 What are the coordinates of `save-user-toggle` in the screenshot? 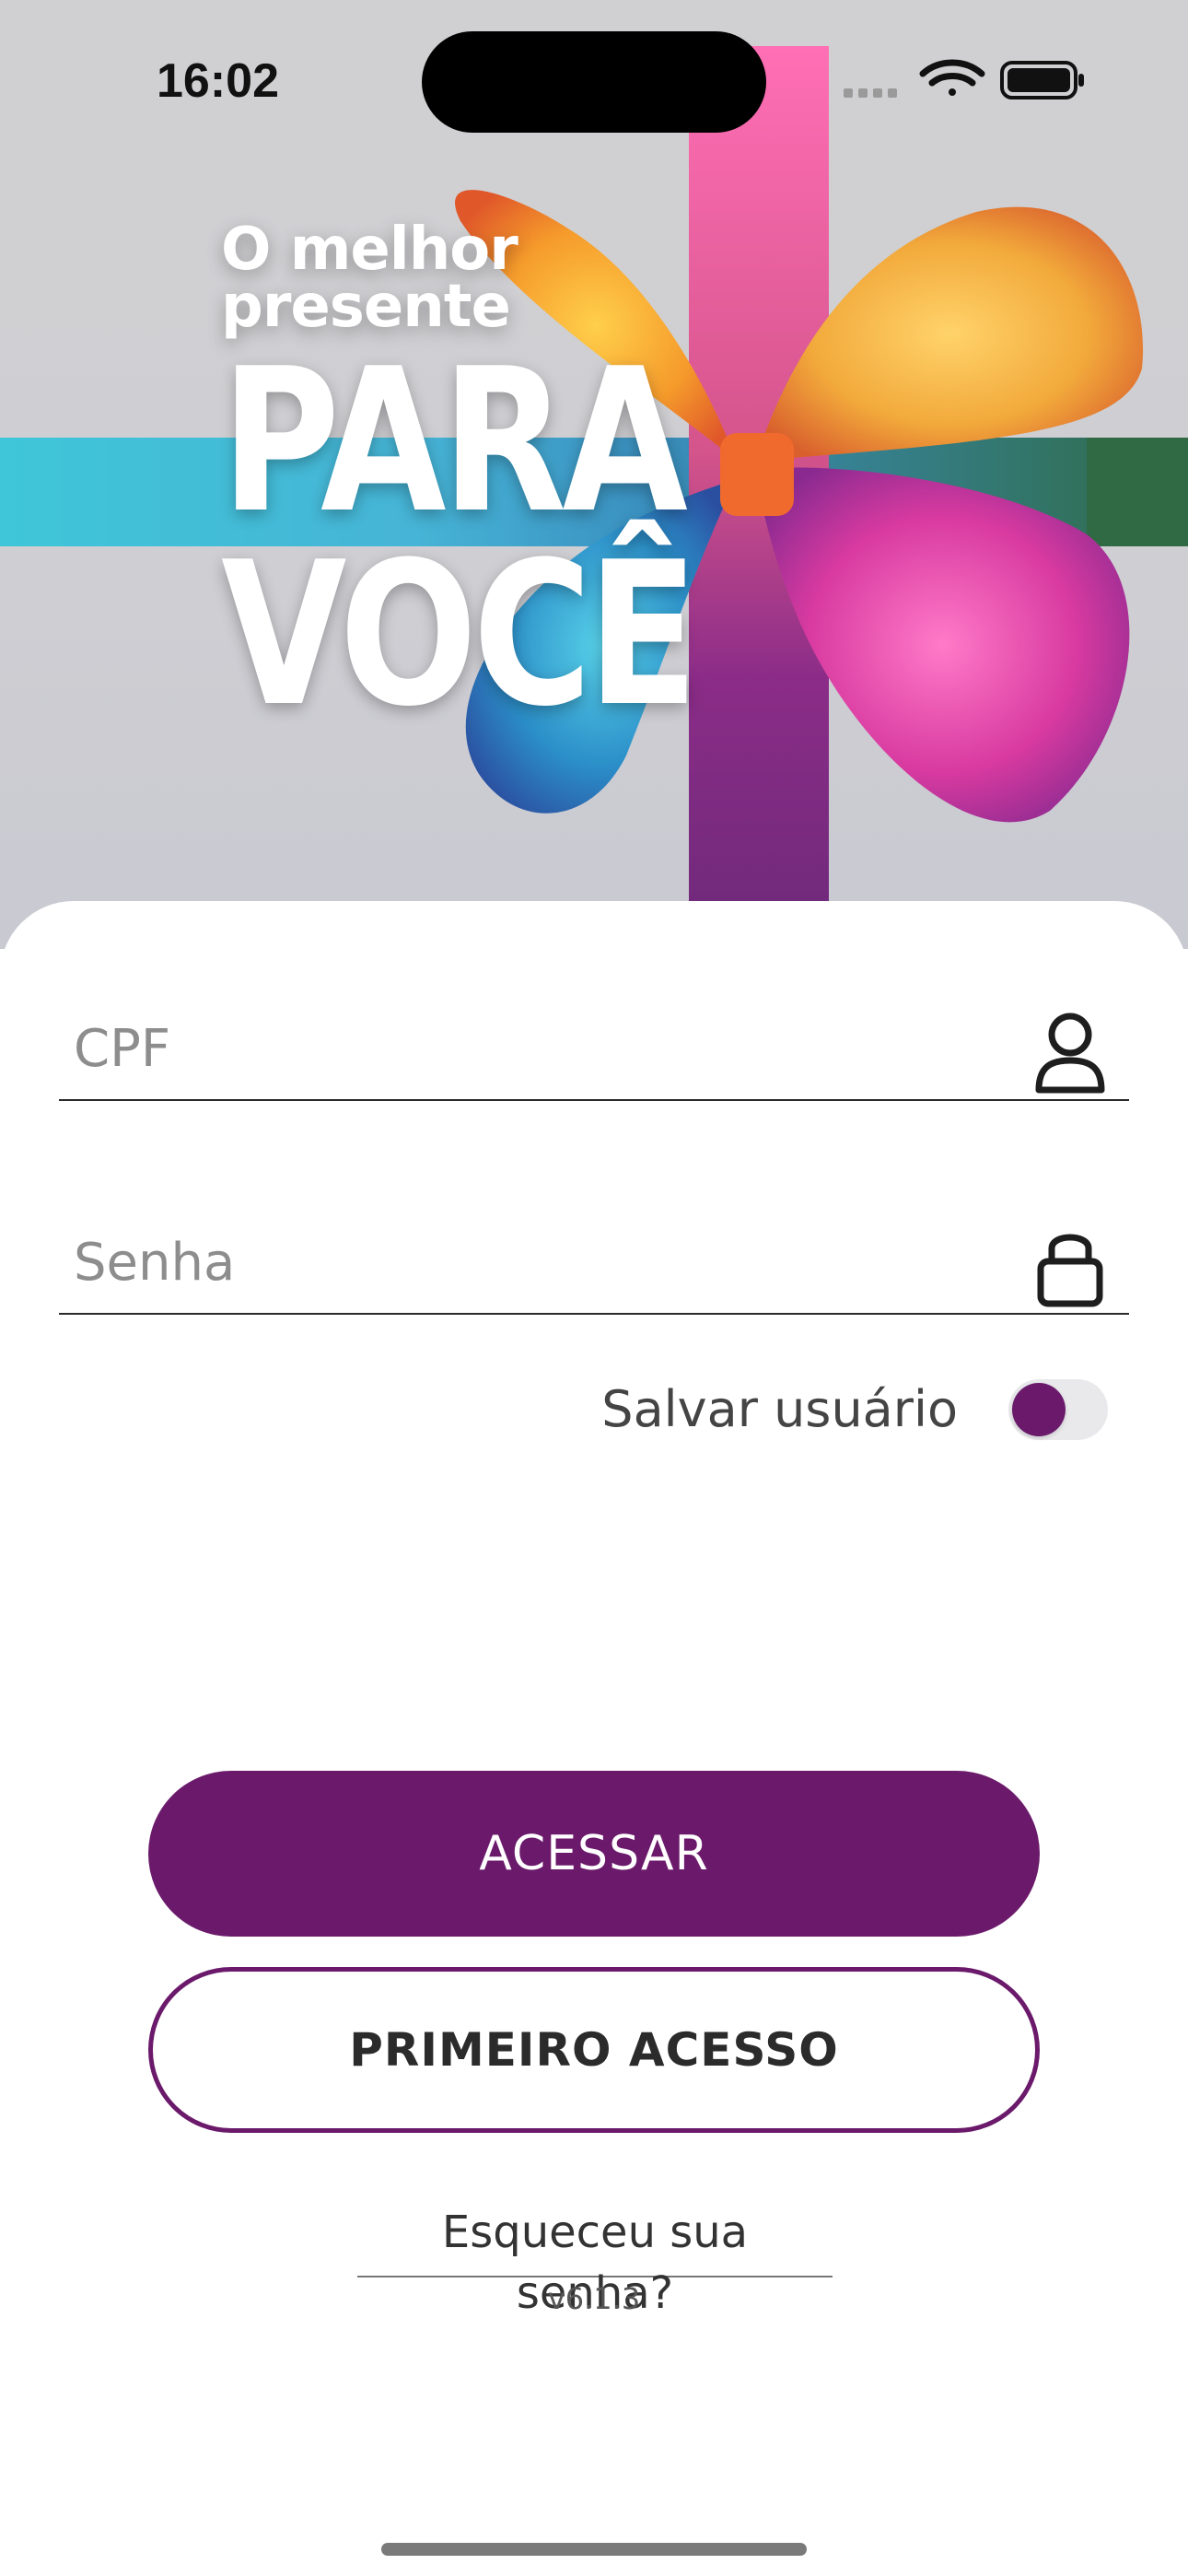 It's located at (1058, 1409).